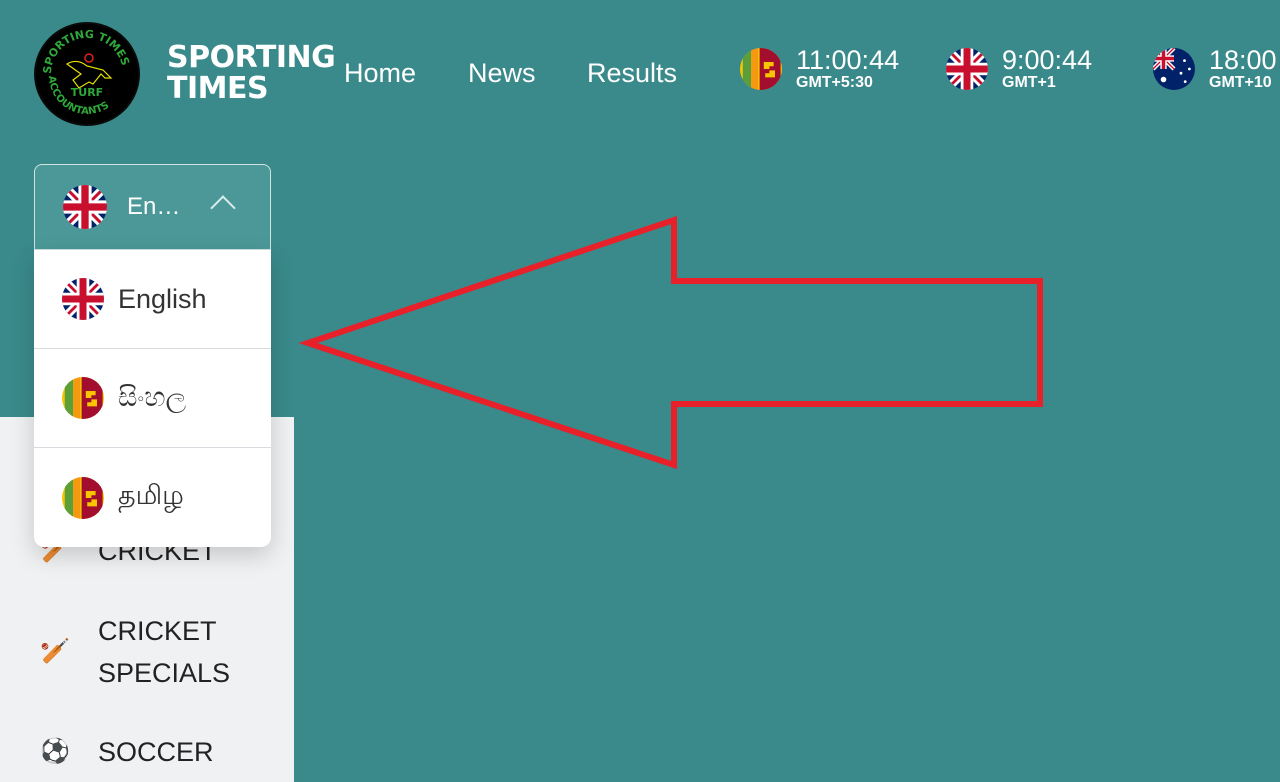  What do you see at coordinates (502, 73) in the screenshot?
I see `nav-news: News` at bounding box center [502, 73].